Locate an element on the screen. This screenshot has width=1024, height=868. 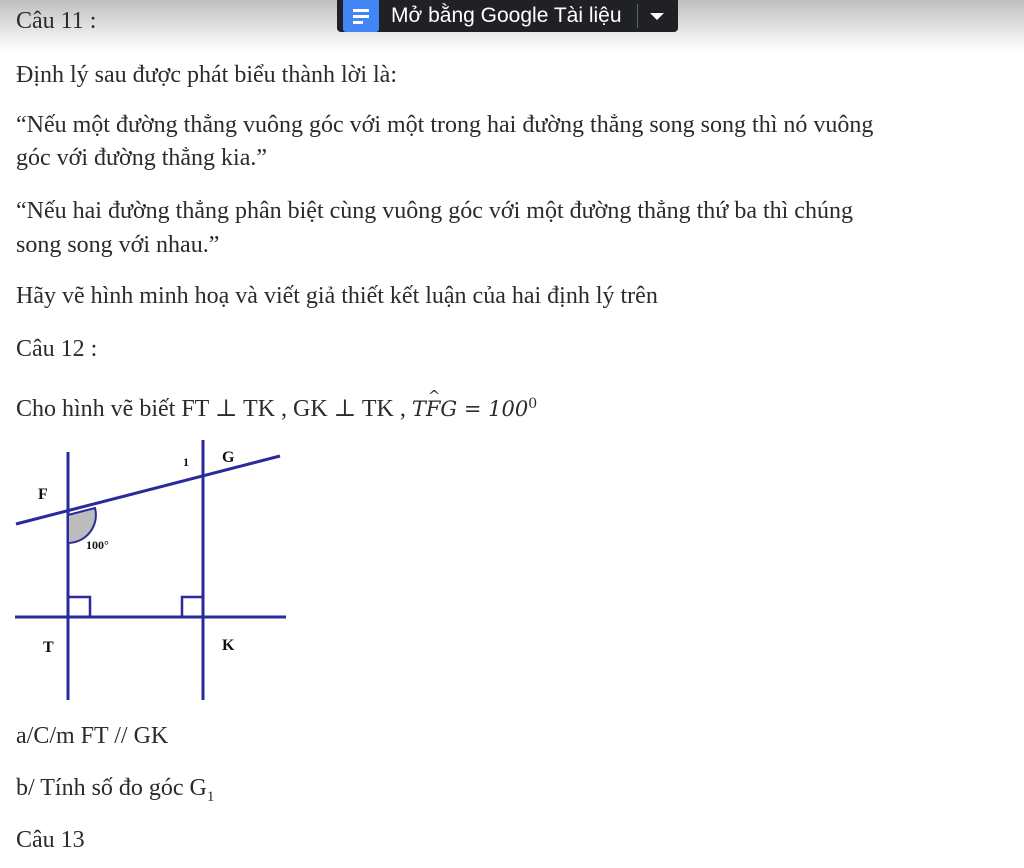
q12-part-b: b/ Tính số đo góc G1 is located at coordinates (115, 790).